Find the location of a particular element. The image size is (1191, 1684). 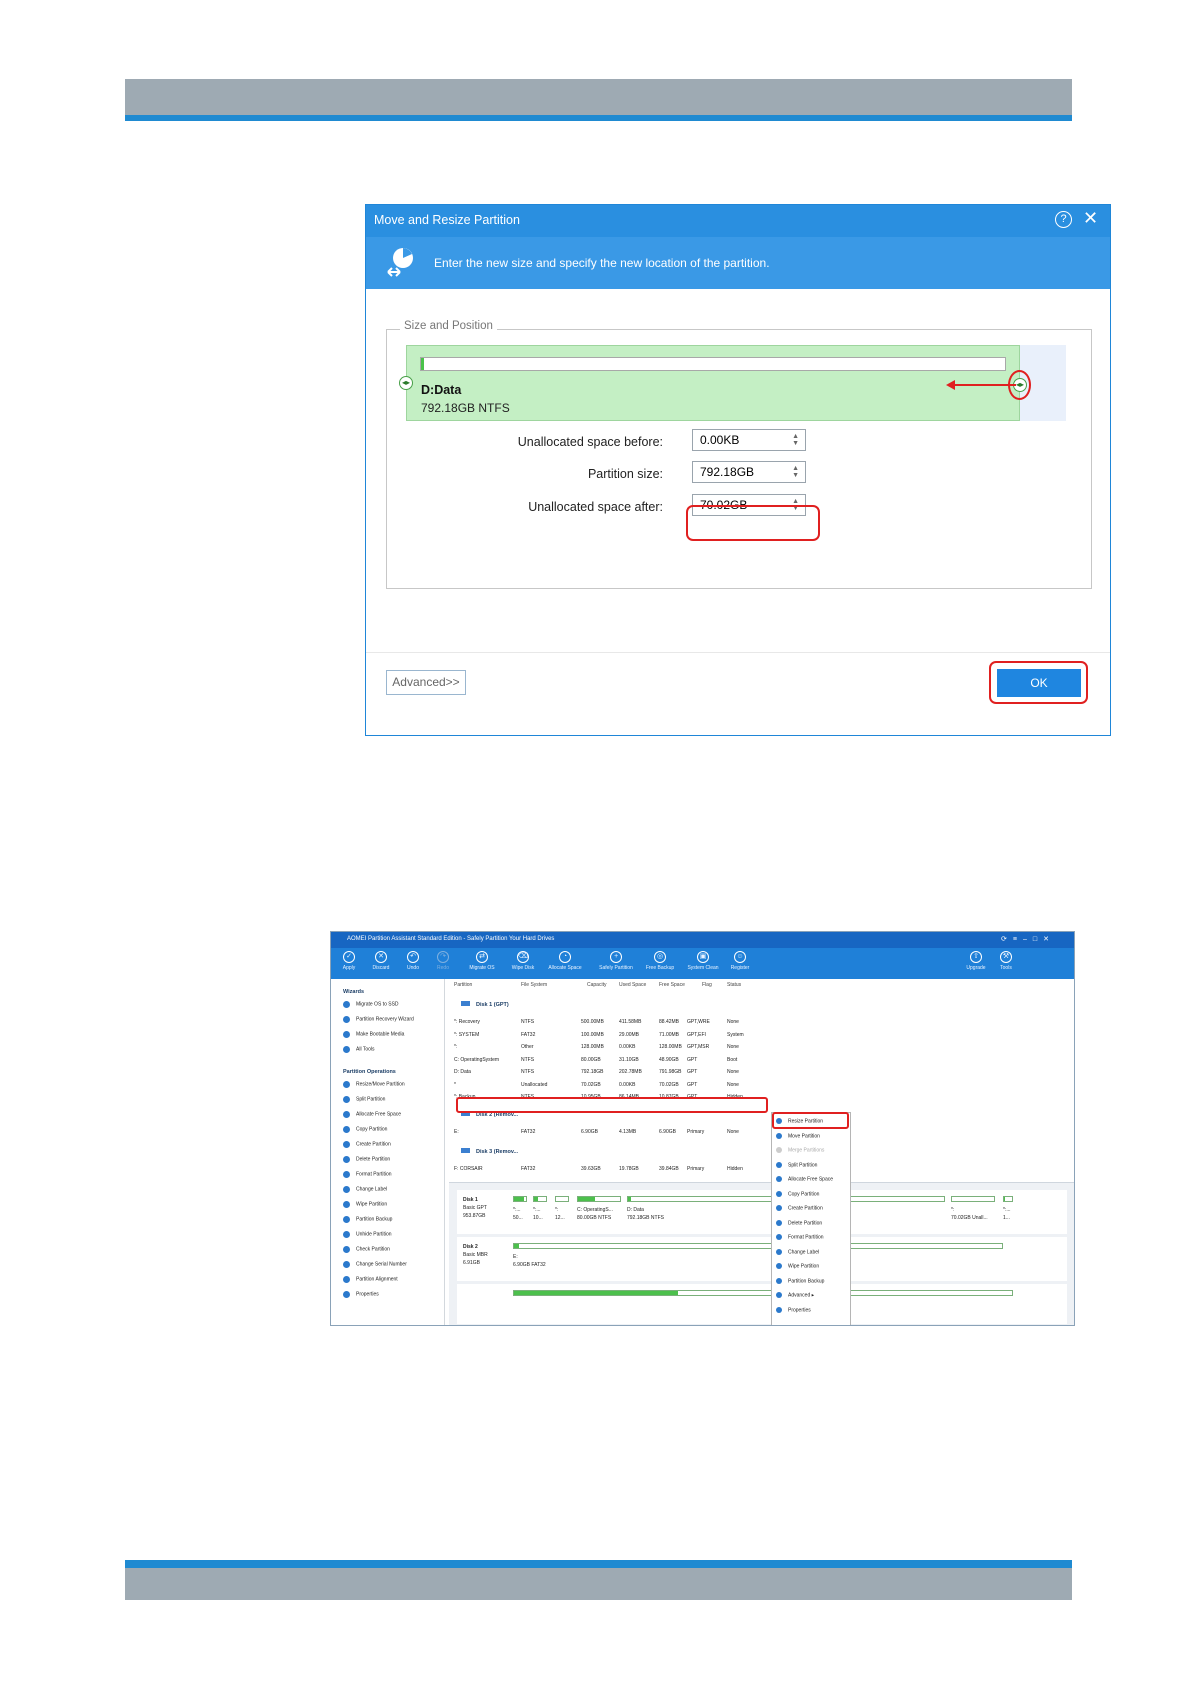

table-cell: GPT,MSR is located at coordinates (698, 1047).